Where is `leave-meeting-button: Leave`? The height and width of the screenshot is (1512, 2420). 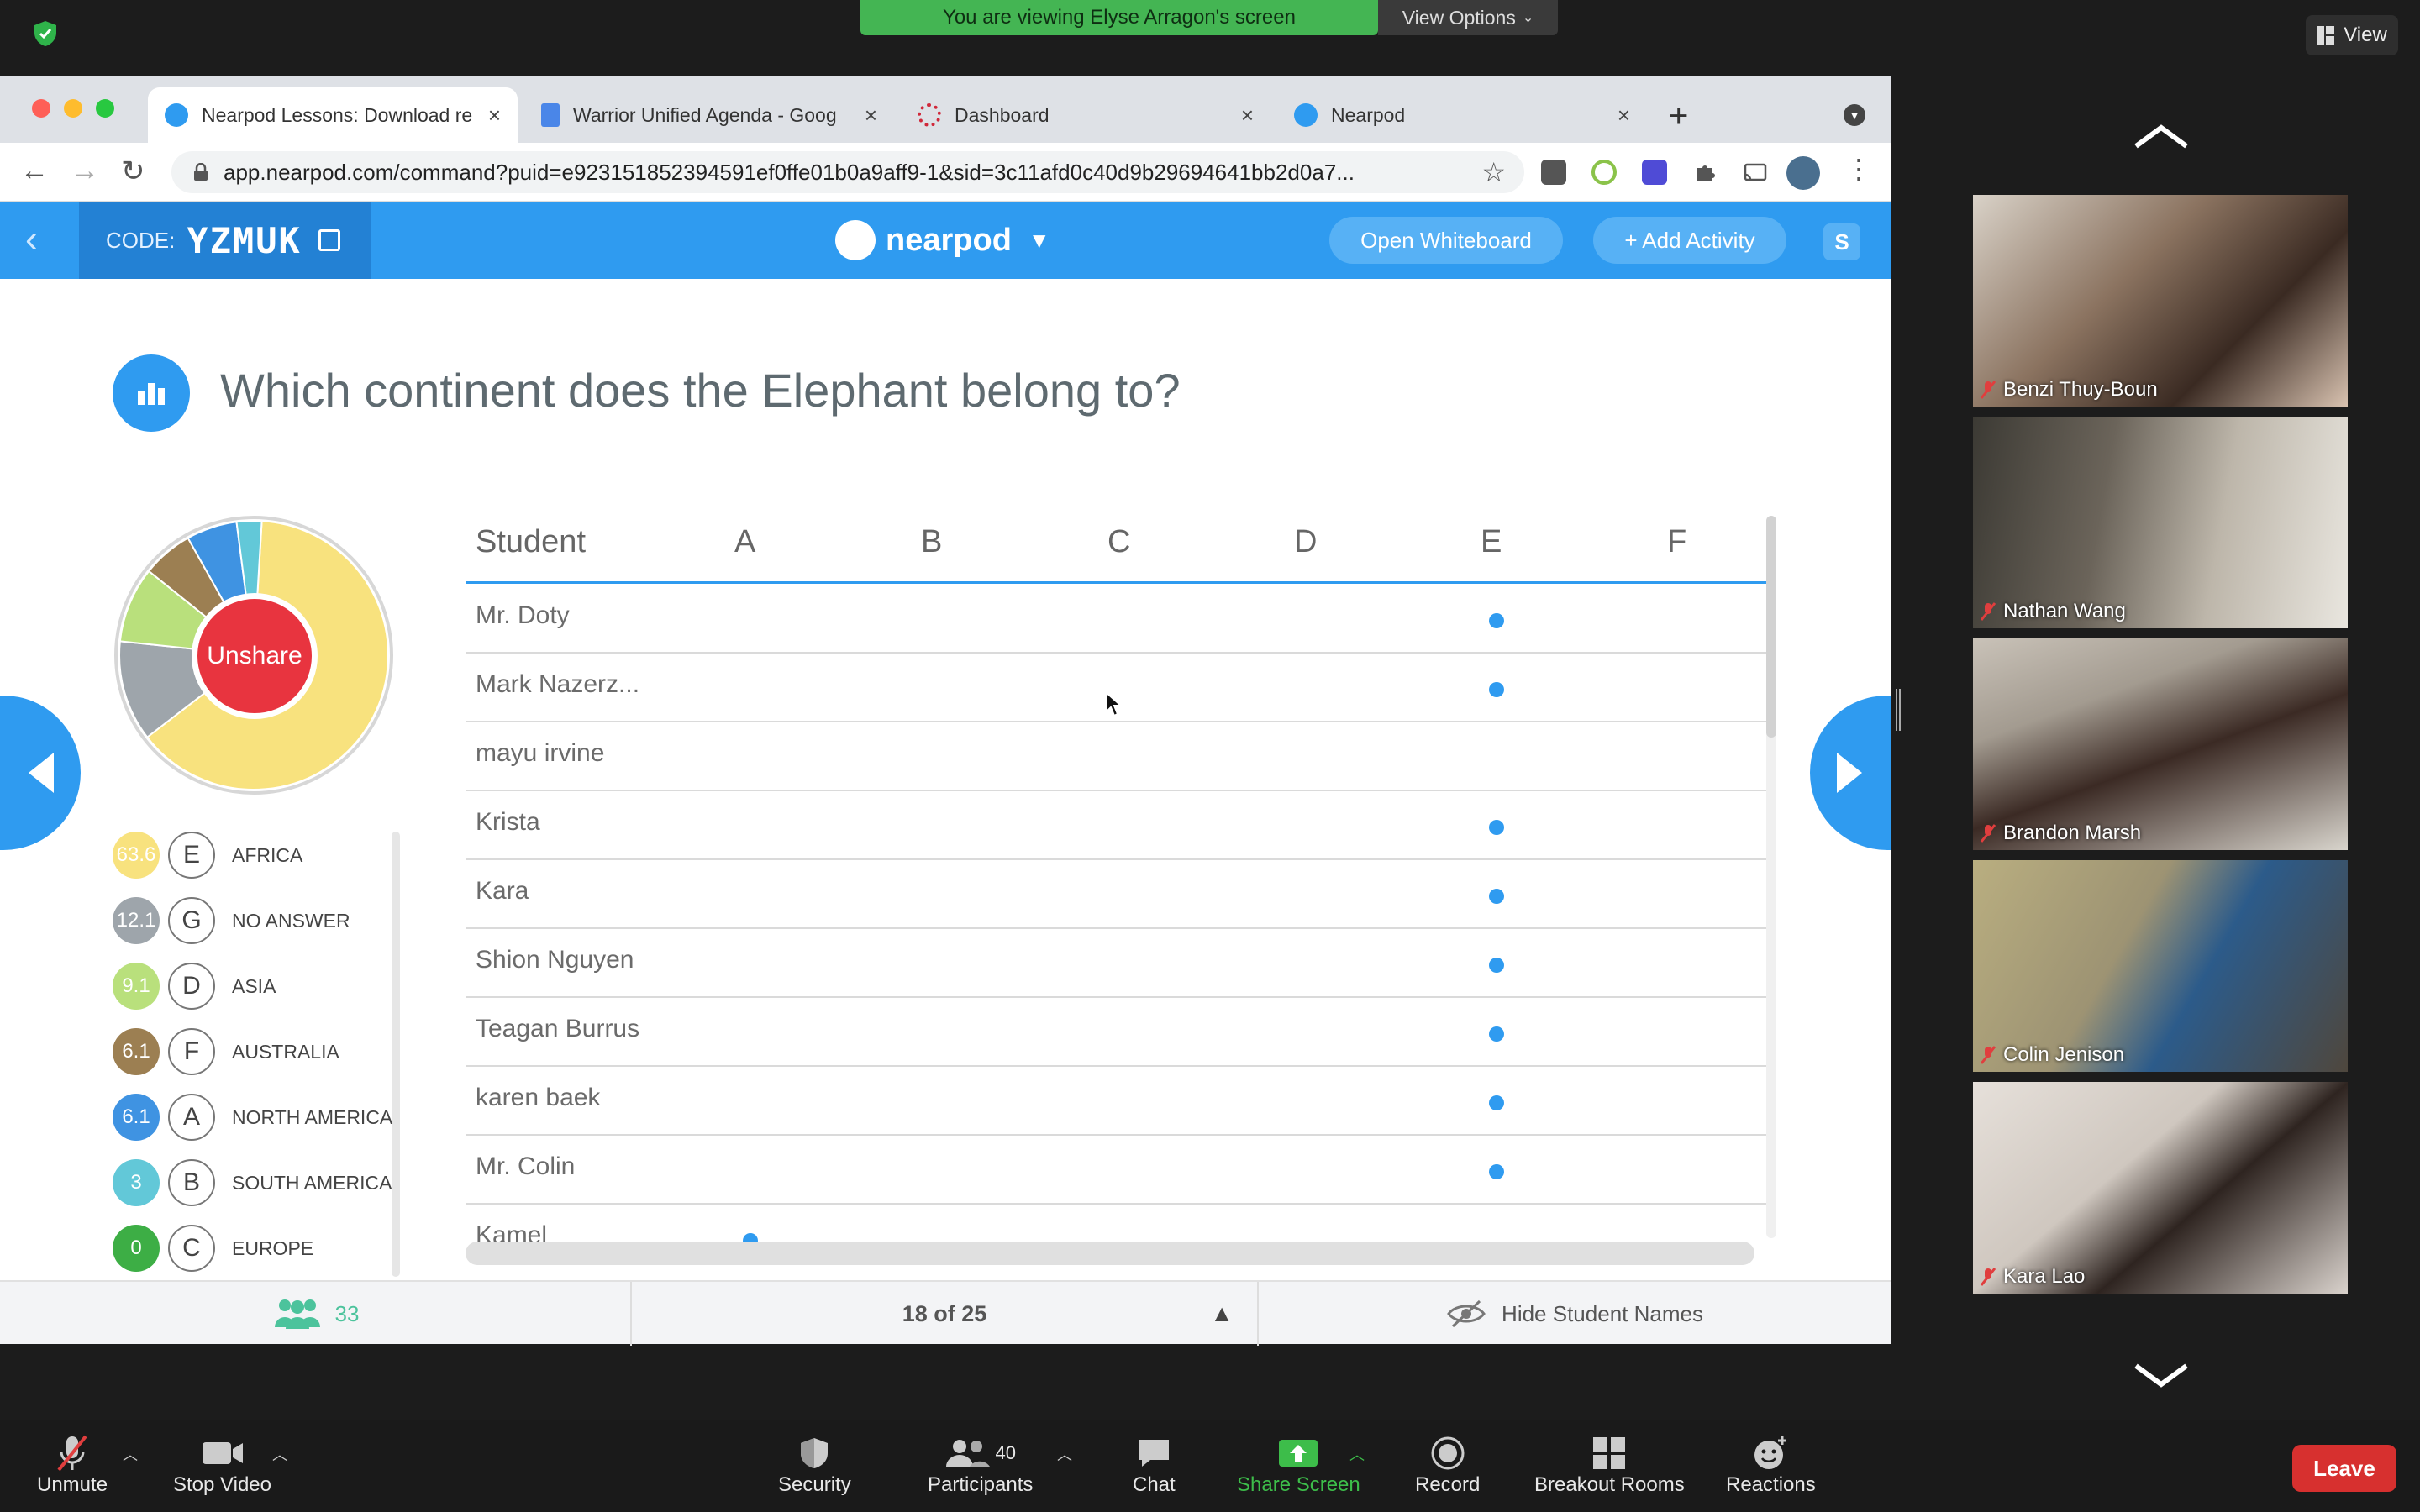 leave-meeting-button: Leave is located at coordinates (2344, 1468).